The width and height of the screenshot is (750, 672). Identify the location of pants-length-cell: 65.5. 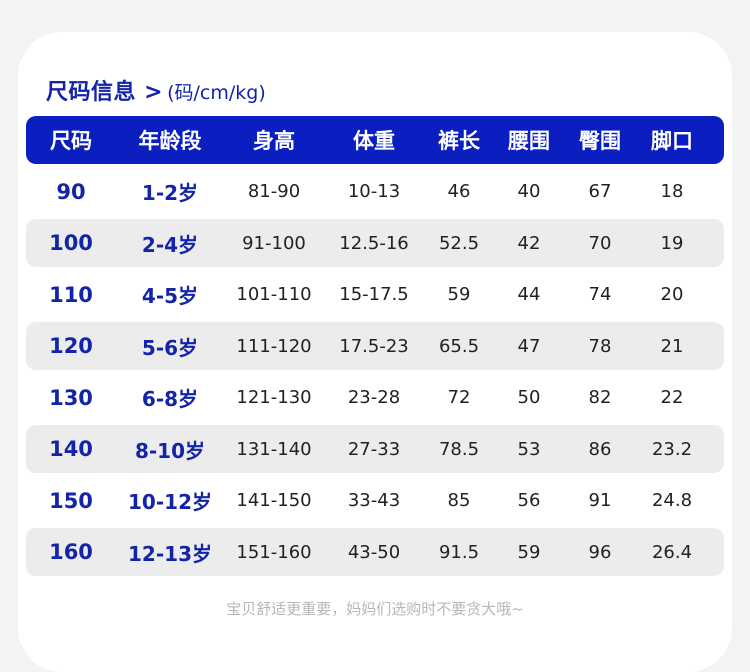
(459, 346).